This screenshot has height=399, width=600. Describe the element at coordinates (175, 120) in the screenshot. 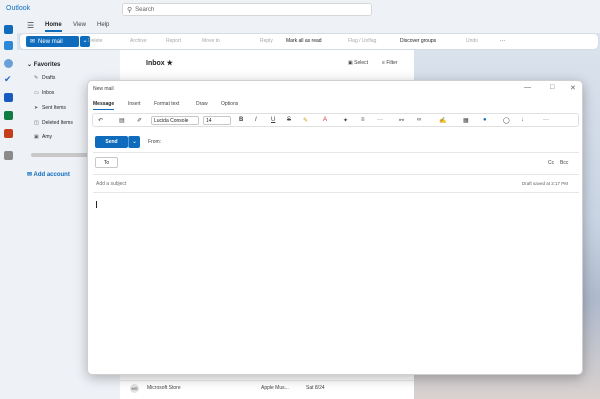

I see `font-name-select: Lucida Console` at that location.